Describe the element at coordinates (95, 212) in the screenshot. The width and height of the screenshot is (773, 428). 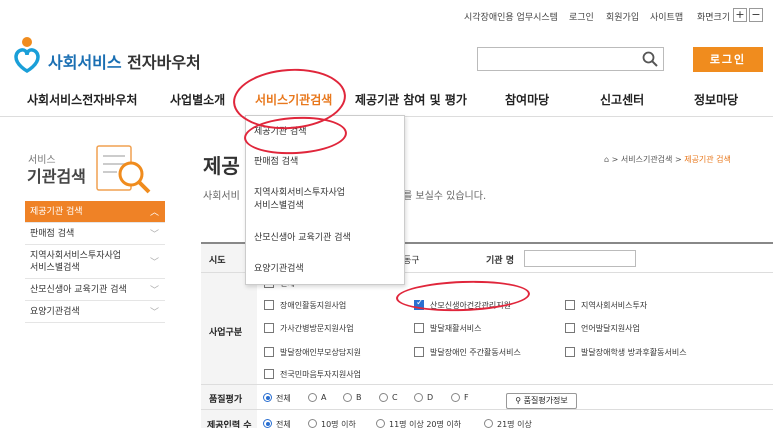
I see `sidebar-item-provider-search: 제공기관 검색 ︿` at that location.